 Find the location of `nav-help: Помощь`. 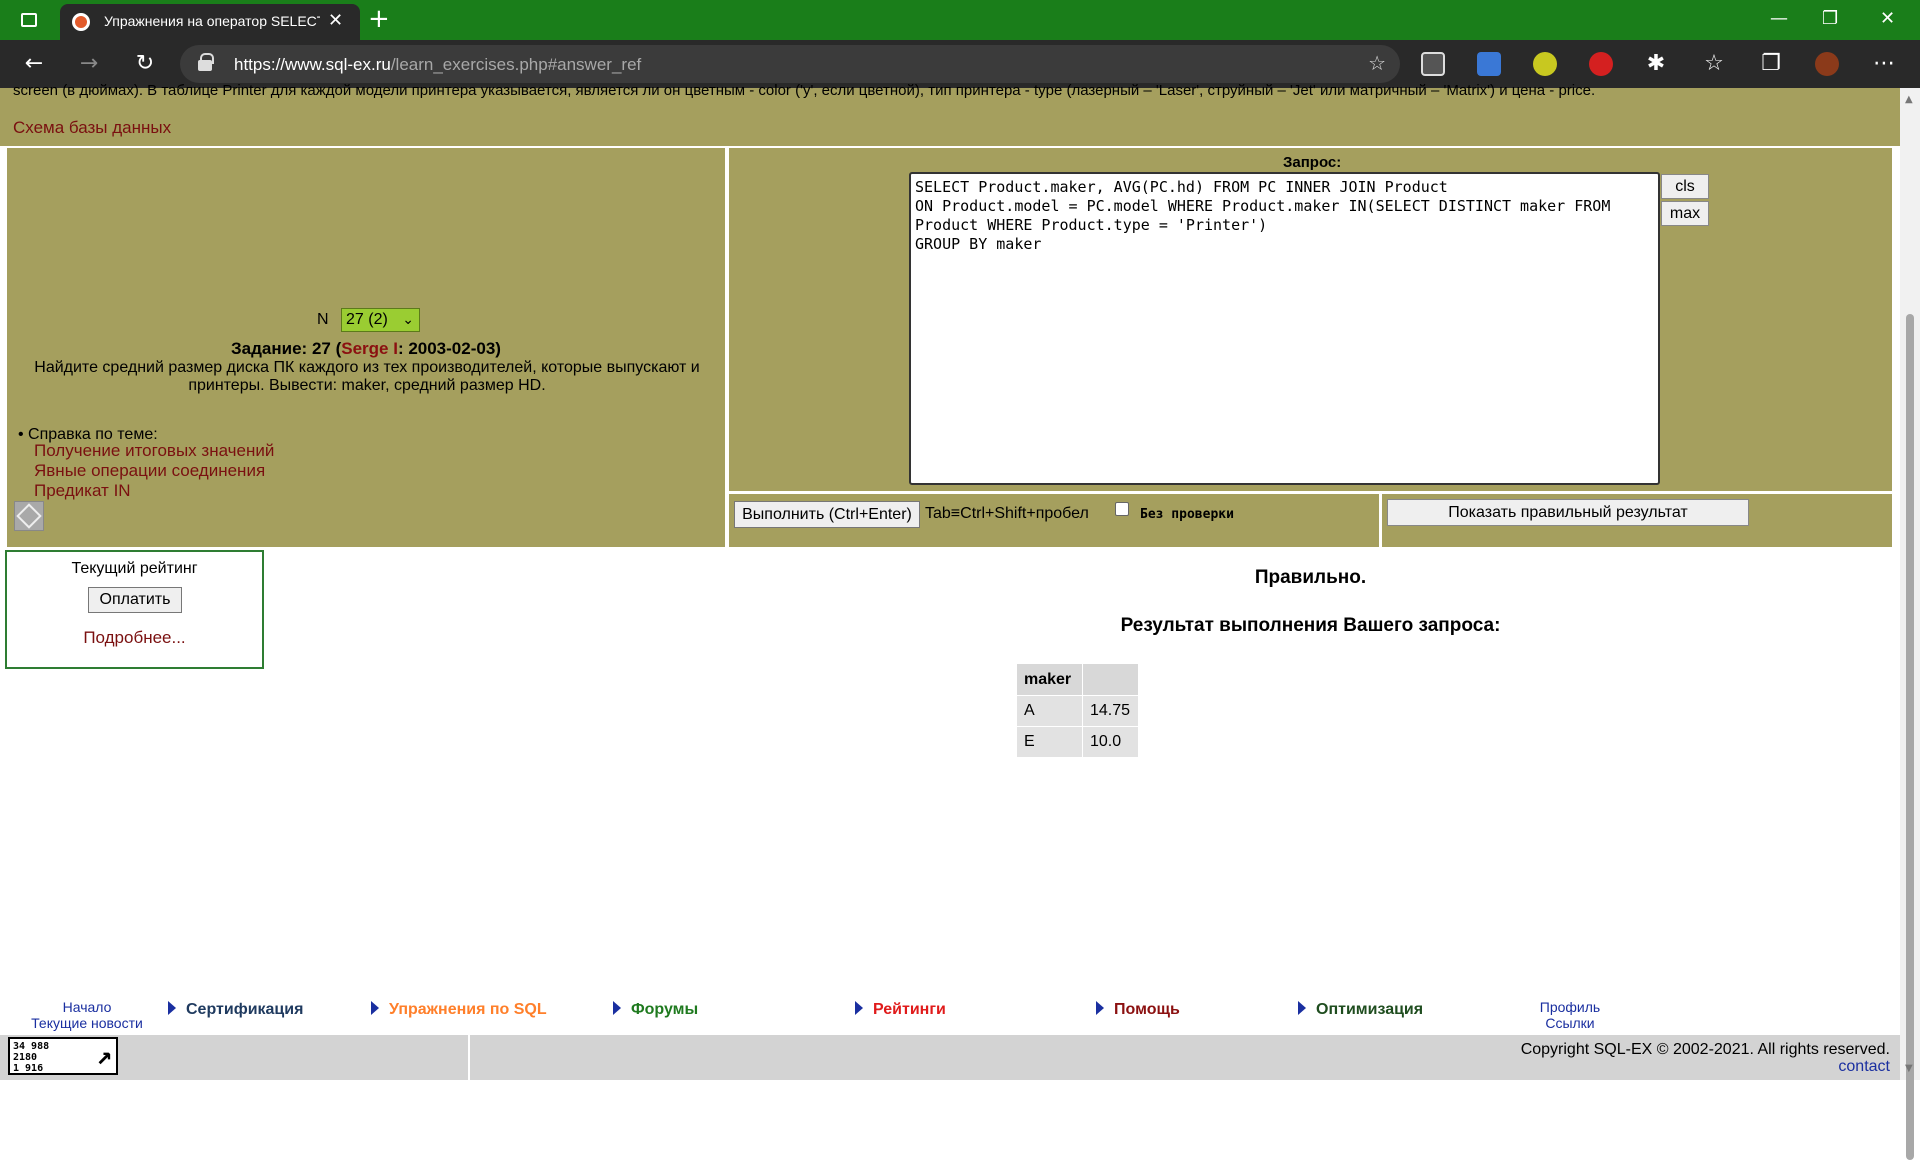

nav-help: Помощь is located at coordinates (1138, 1010).